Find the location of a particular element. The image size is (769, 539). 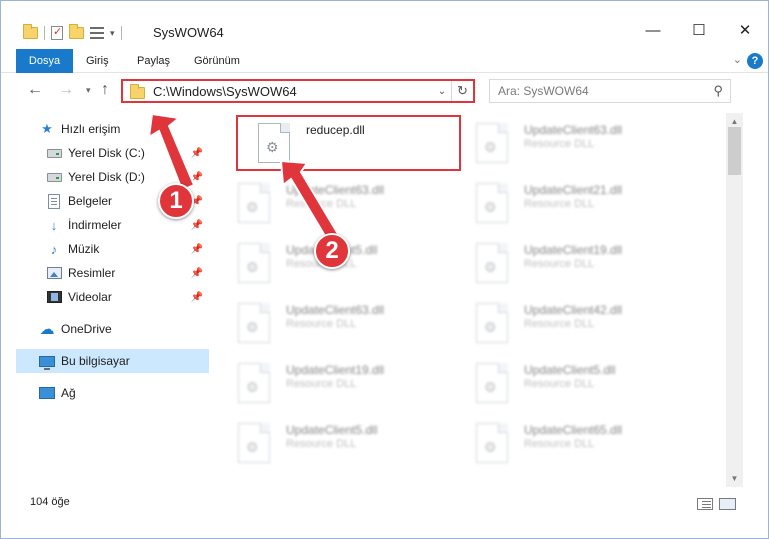

recent-locations-icon: ▾ is located at coordinates (88, 90).